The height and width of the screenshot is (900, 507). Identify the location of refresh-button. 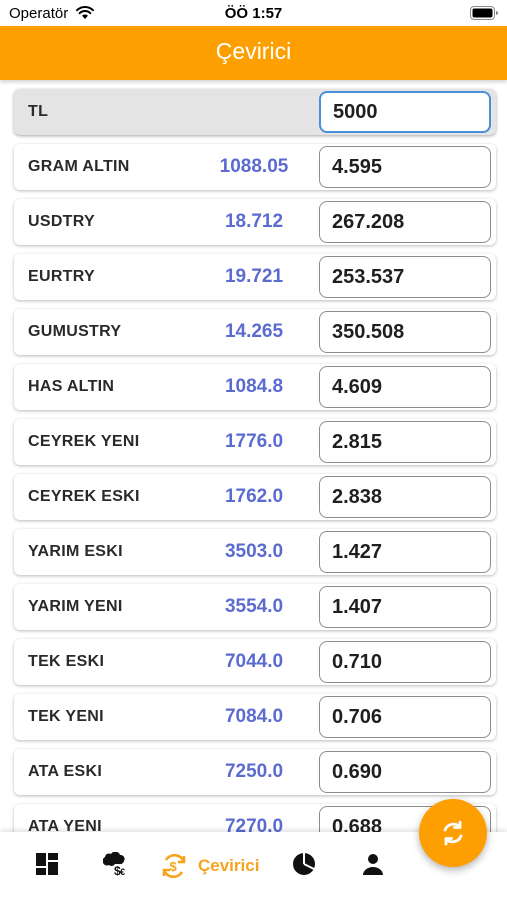
(453, 833).